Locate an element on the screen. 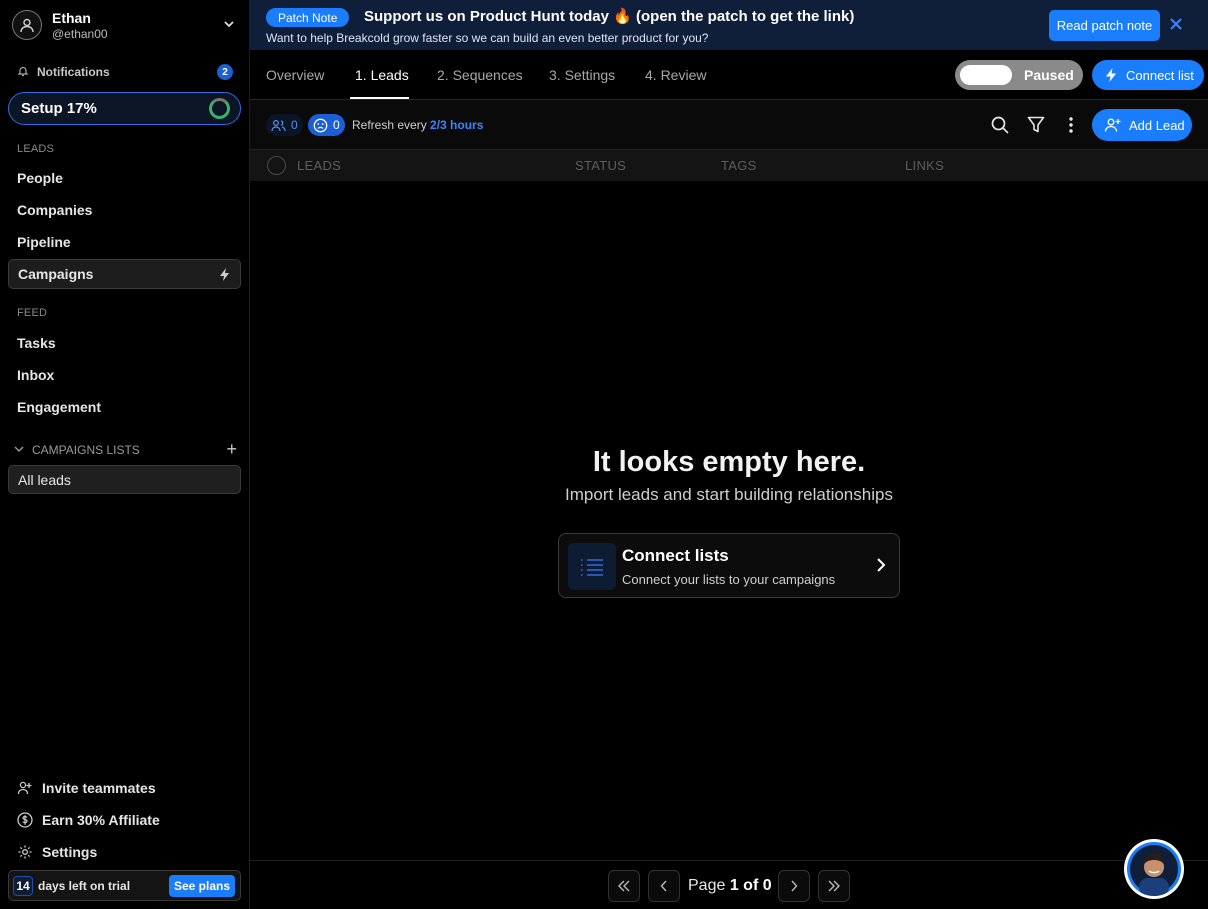  next-page-button is located at coordinates (794, 886).